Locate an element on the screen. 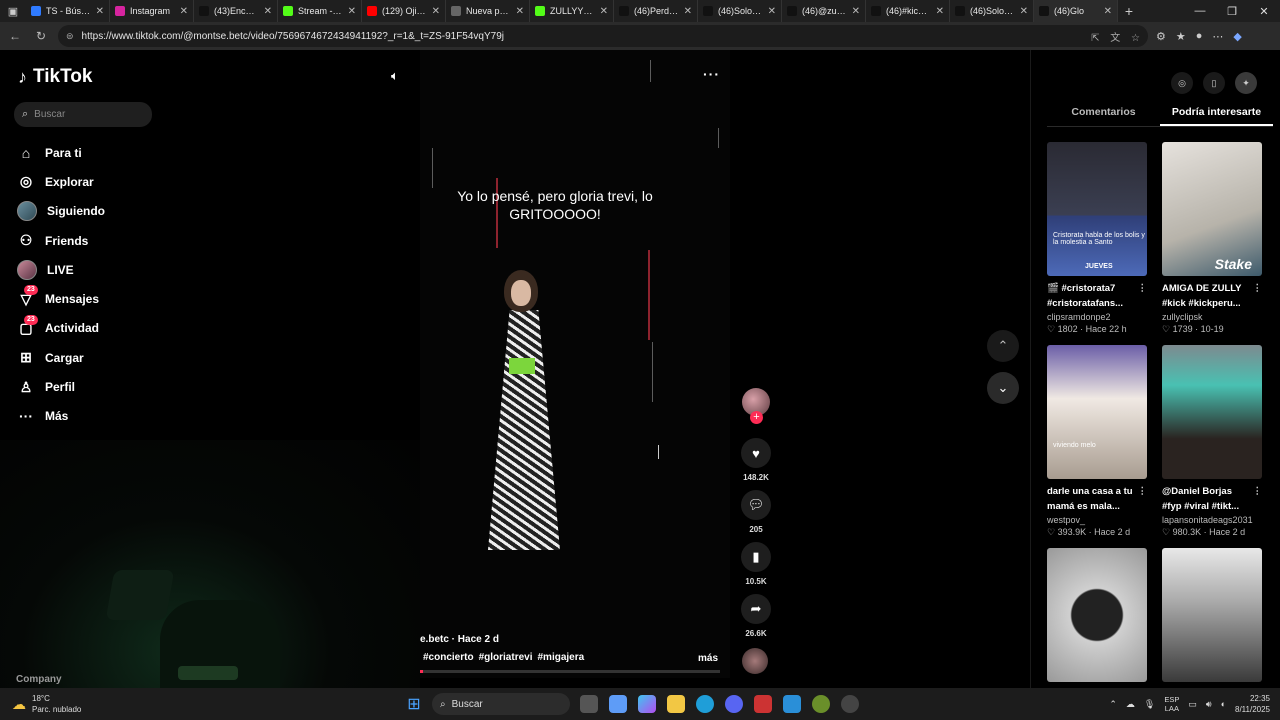  network-icon: ▭ is located at coordinates (1192, 704).